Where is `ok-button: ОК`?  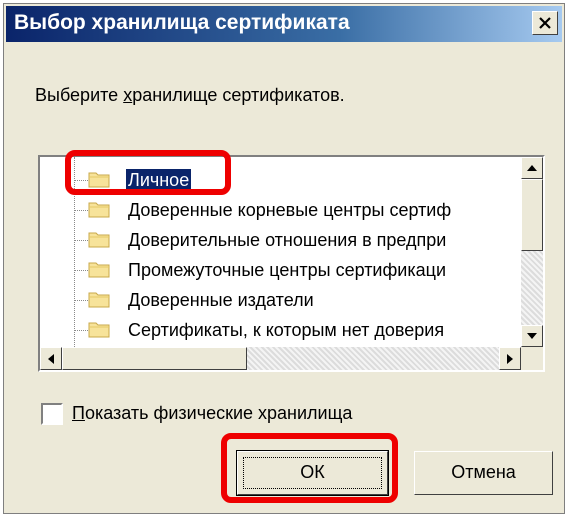 ok-button: ОК is located at coordinates (312, 473).